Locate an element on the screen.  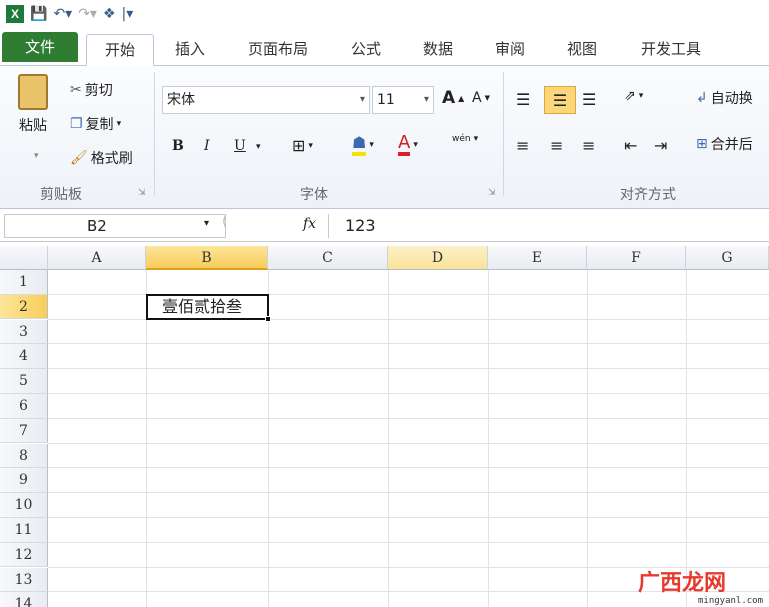
font-color-button: A ▾ is located at coordinates (408, 145).